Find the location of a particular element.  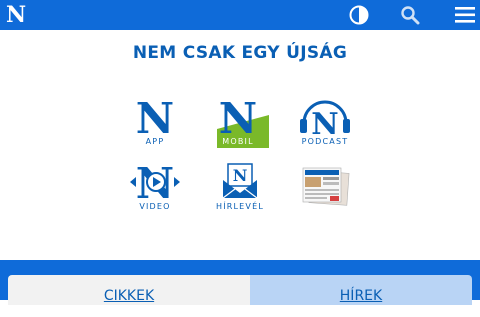

contrast-icon is located at coordinates (359, 15).